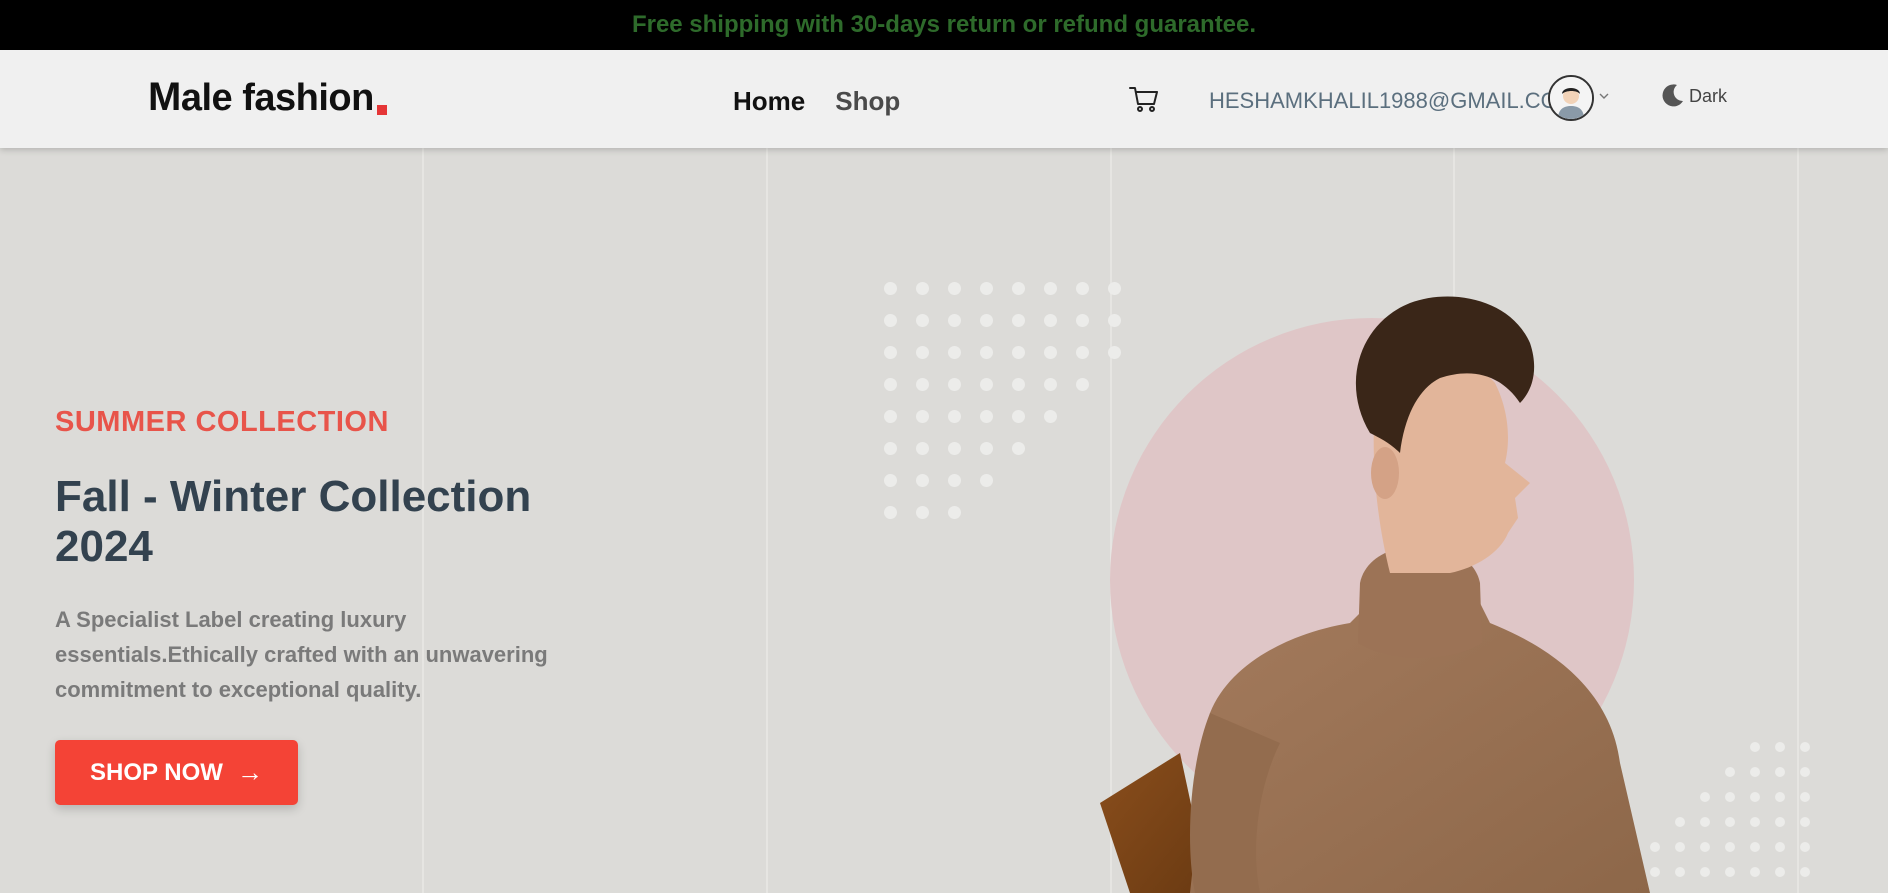 The height and width of the screenshot is (893, 1888). Describe the element at coordinates (867, 101) in the screenshot. I see `nav-shop: Shop` at that location.